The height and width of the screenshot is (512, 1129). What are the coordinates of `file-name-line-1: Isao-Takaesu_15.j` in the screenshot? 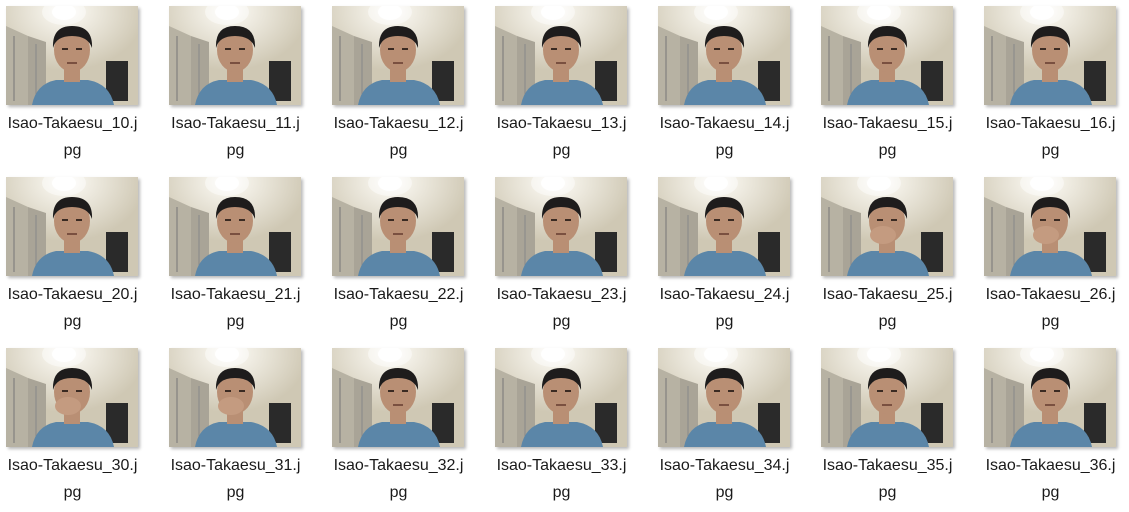 It's located at (887, 123).